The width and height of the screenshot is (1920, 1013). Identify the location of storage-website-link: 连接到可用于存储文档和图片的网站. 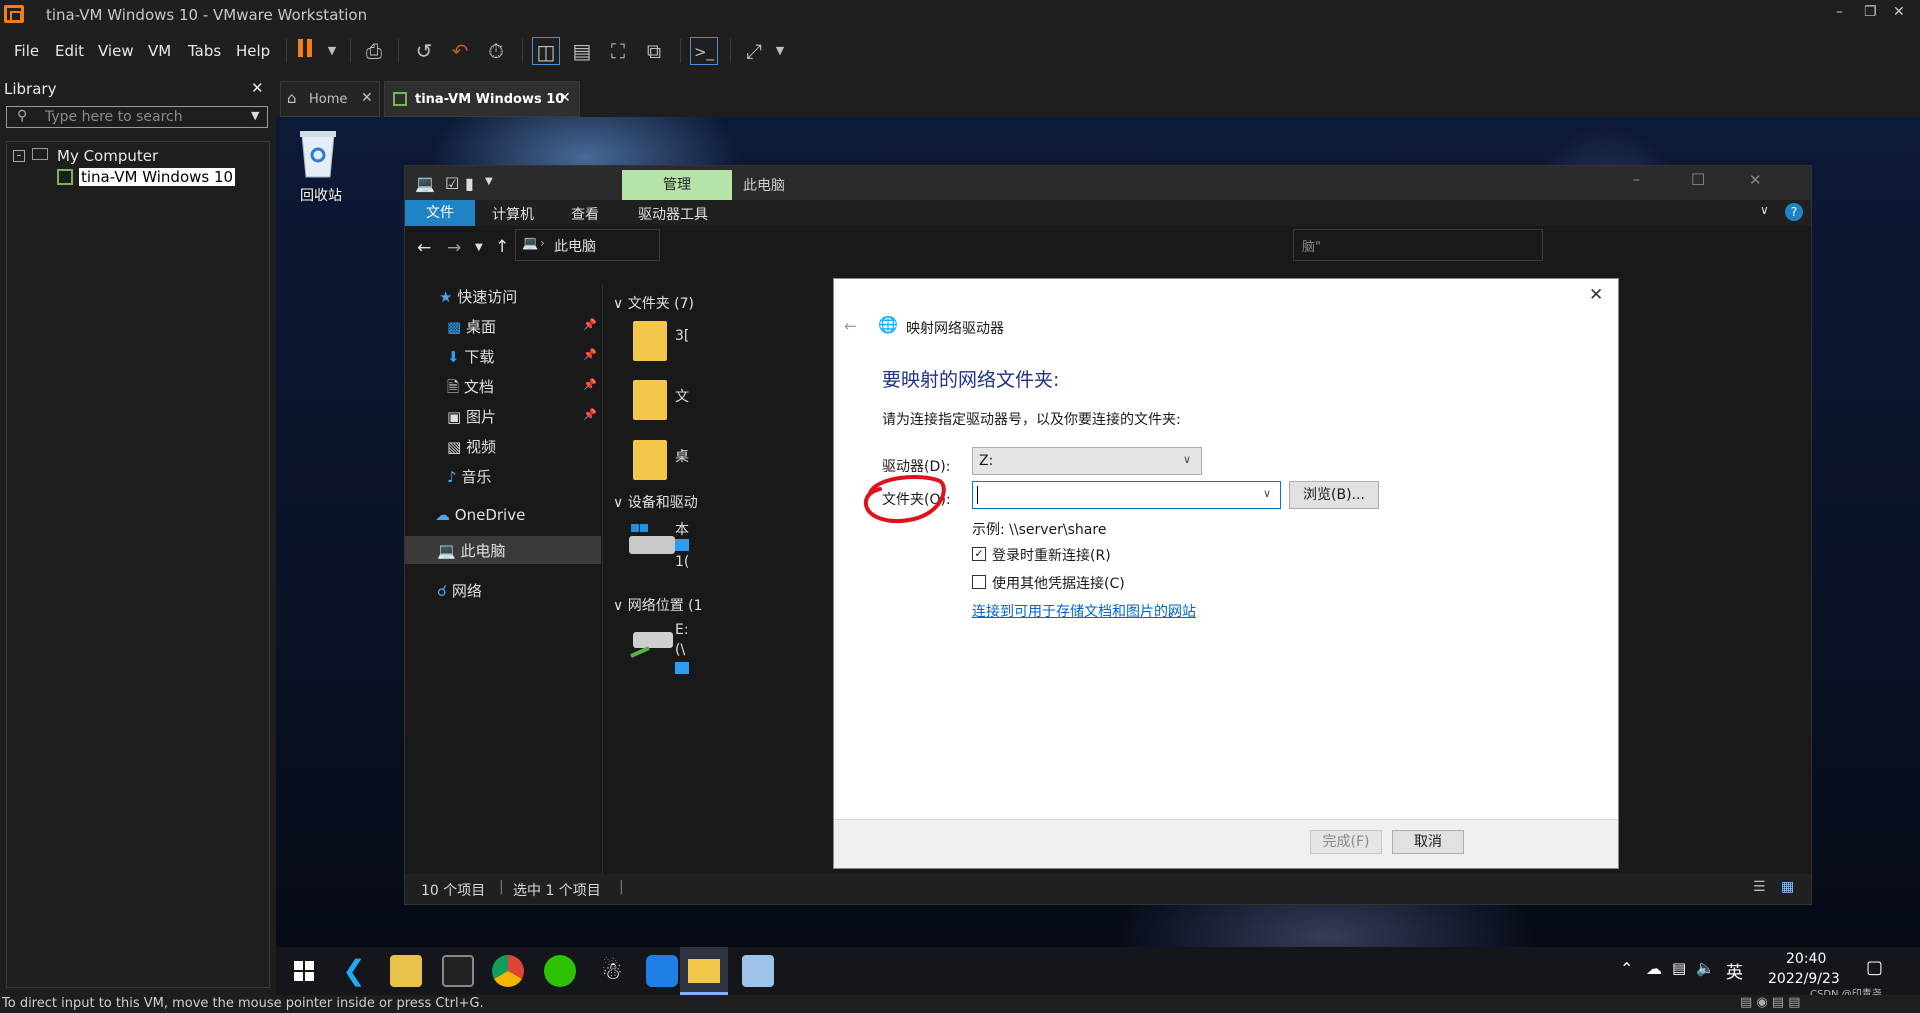
(1084, 611).